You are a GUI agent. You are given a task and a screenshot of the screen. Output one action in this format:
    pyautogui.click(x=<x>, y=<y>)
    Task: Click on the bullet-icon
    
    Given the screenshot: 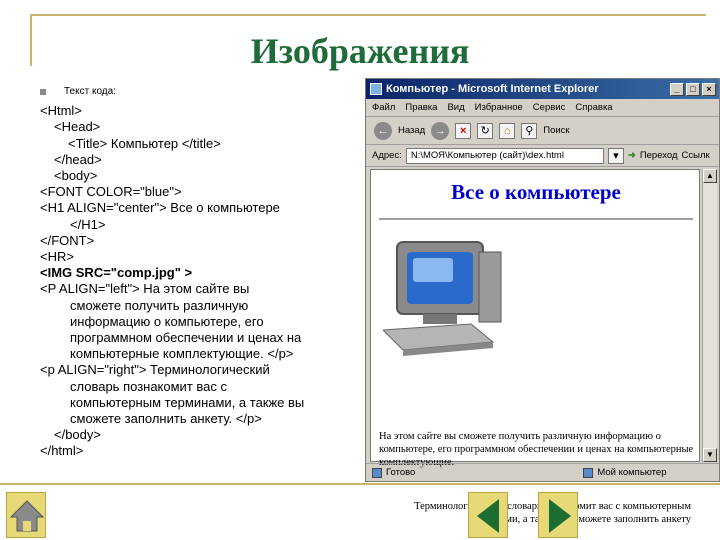 What is the action you would take?
    pyautogui.click(x=43, y=92)
    